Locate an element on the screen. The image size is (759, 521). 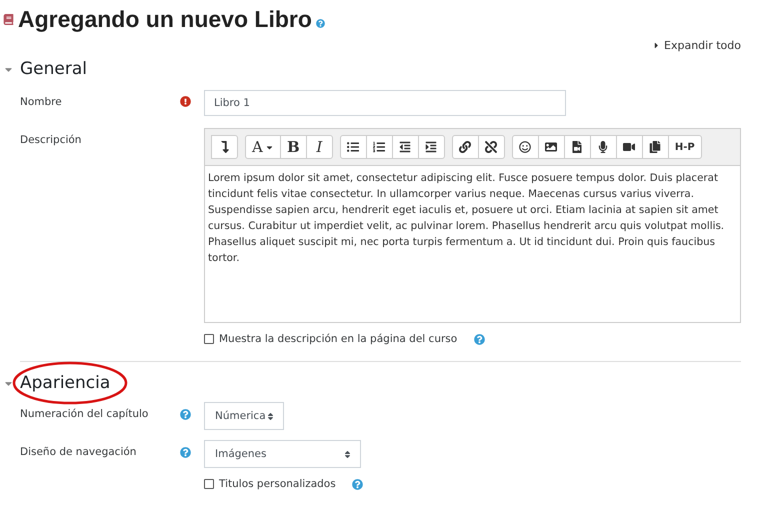
bullet-list-icon is located at coordinates (353, 147).